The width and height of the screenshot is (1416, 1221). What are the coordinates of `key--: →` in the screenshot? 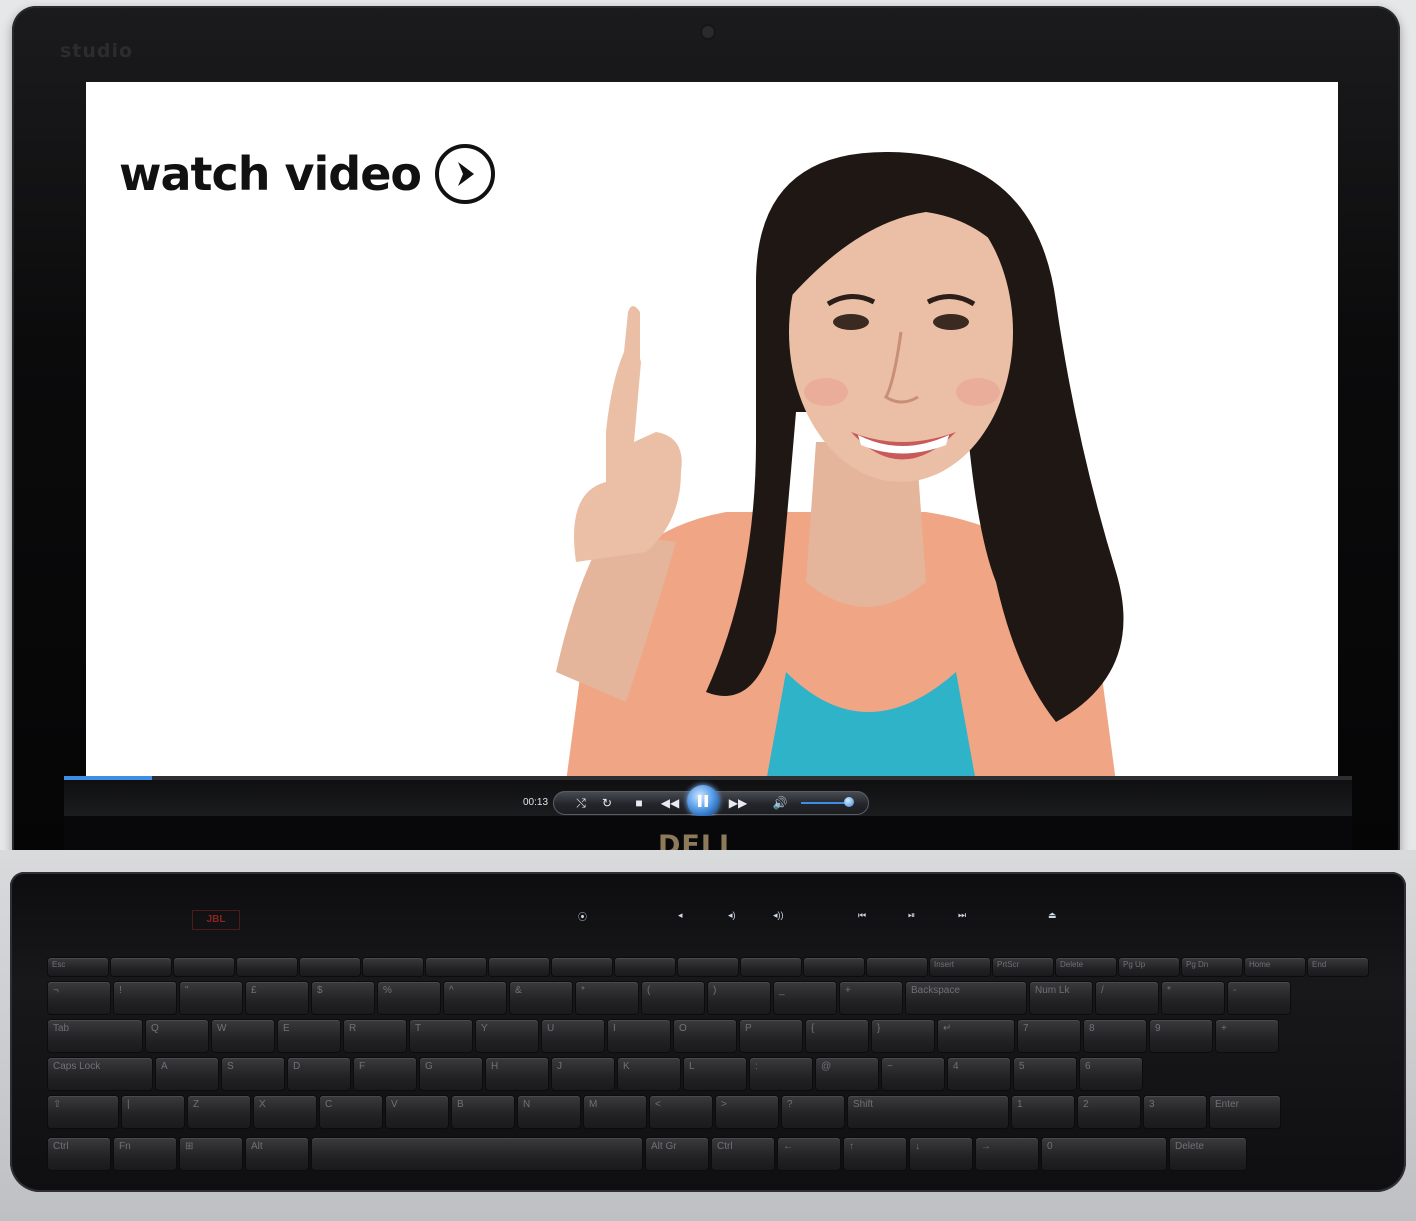 It's located at (1007, 1154).